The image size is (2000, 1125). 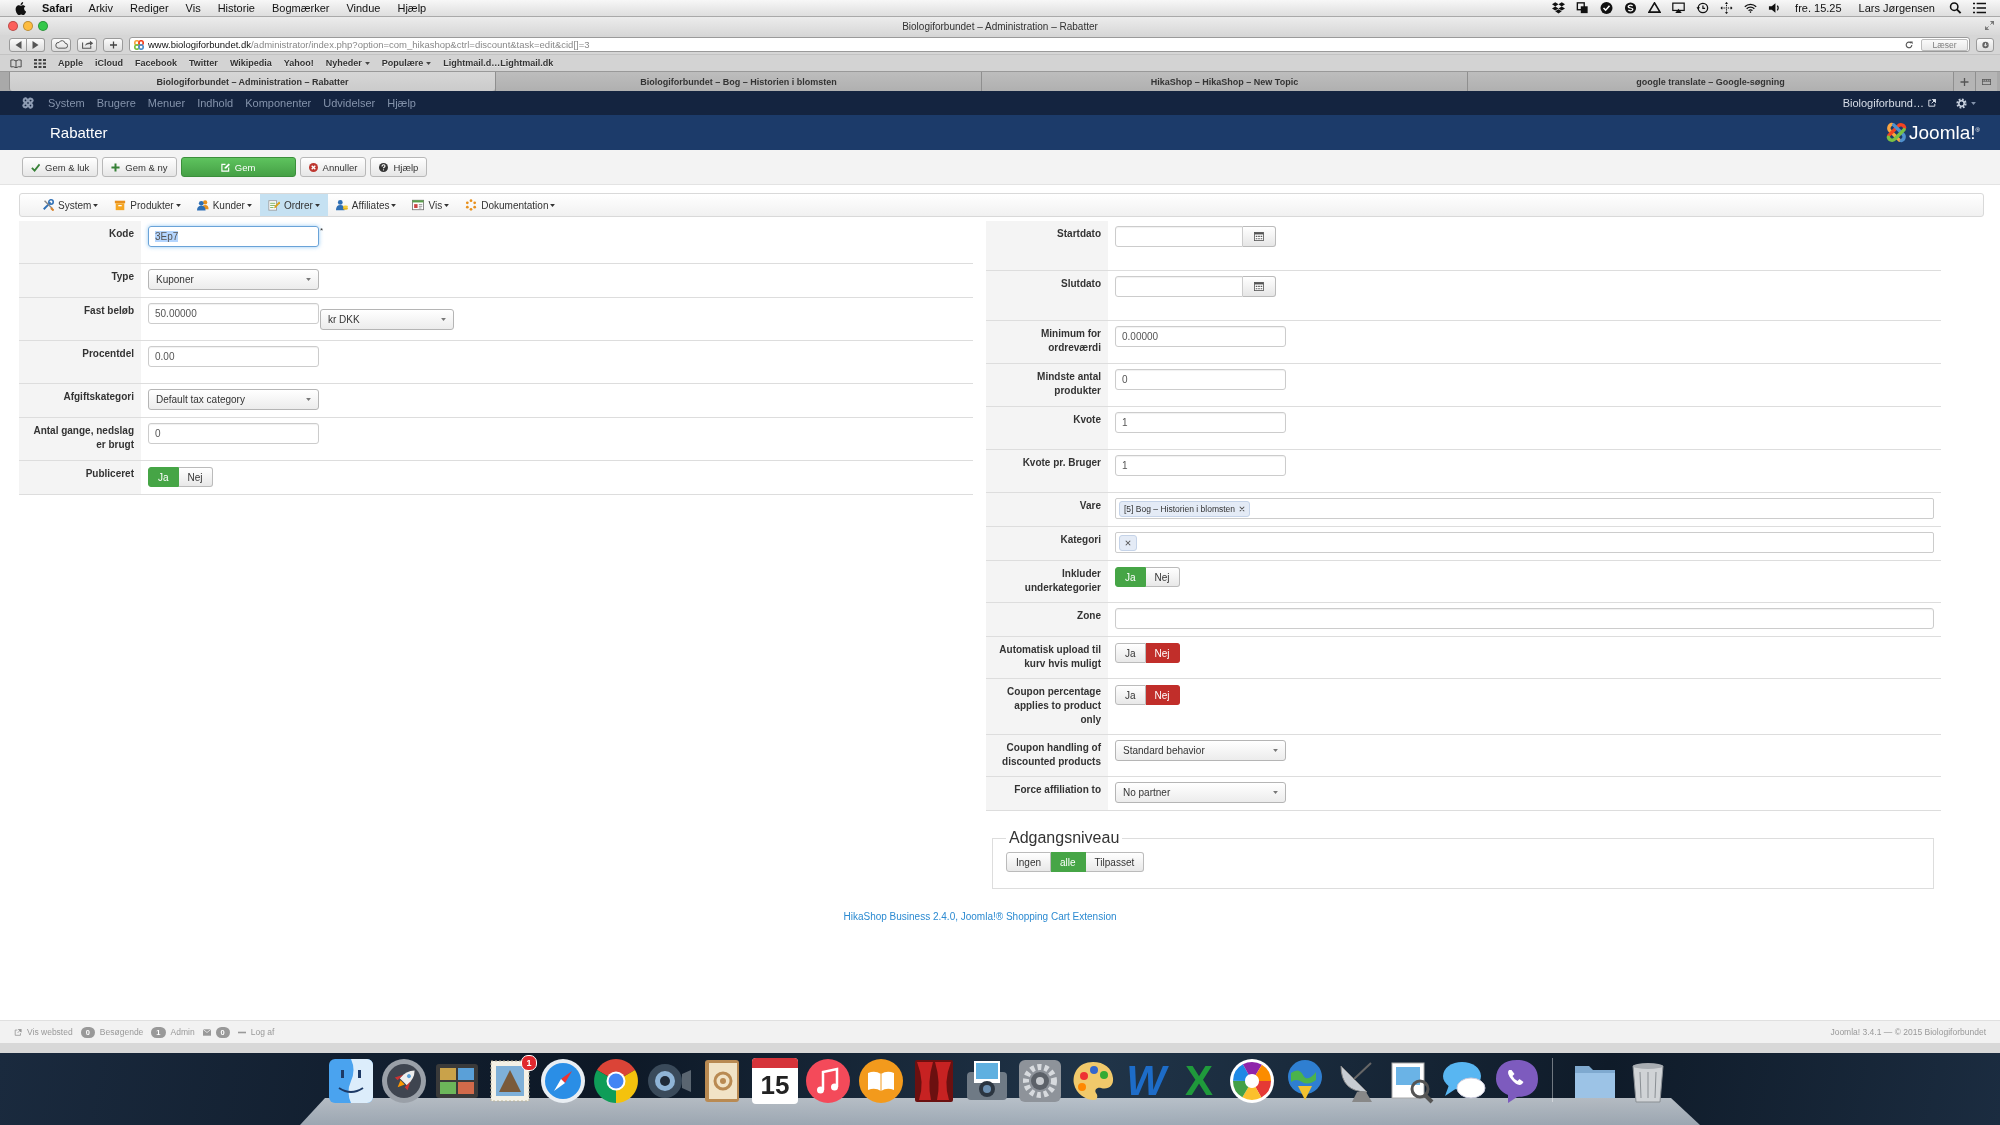 What do you see at coordinates (139, 167) in the screenshot?
I see `toolbar-button: Gem & ny` at bounding box center [139, 167].